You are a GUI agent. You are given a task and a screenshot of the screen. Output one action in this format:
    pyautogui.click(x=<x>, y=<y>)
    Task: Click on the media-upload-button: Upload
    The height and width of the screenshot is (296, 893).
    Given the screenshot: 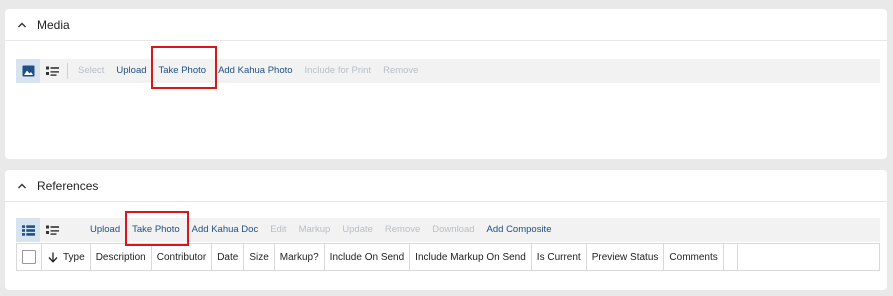 What is the action you would take?
    pyautogui.click(x=131, y=71)
    